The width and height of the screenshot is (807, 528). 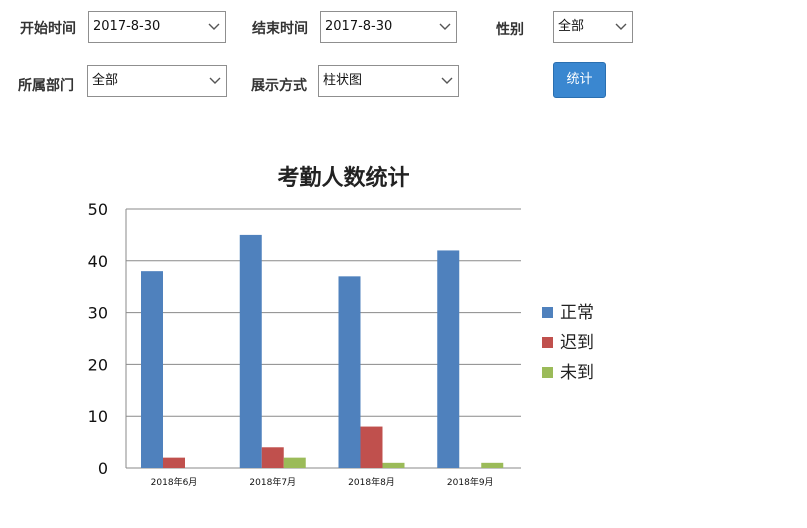 What do you see at coordinates (272, 482) in the screenshot?
I see `x-tick-label: 2018年7月` at bounding box center [272, 482].